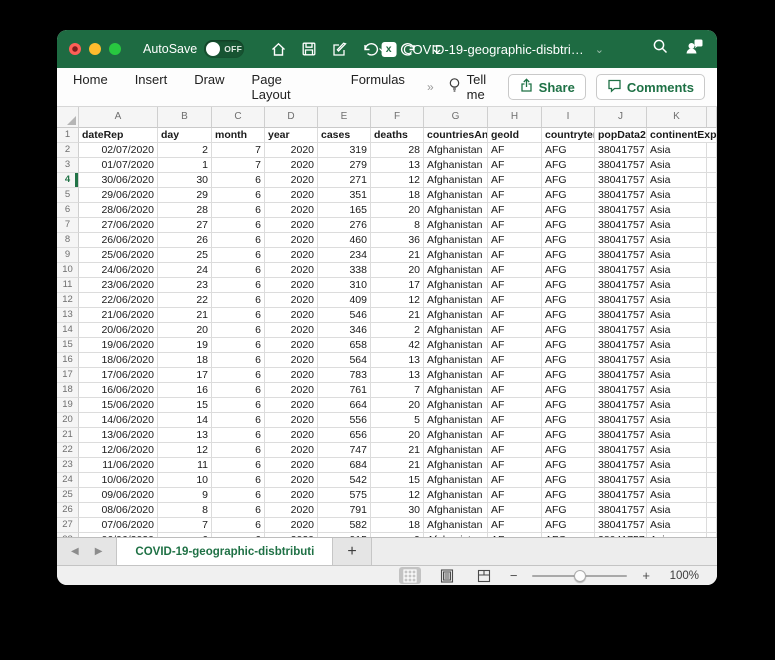  I want to click on cell-G13: Afghanistan, so click(456, 315).